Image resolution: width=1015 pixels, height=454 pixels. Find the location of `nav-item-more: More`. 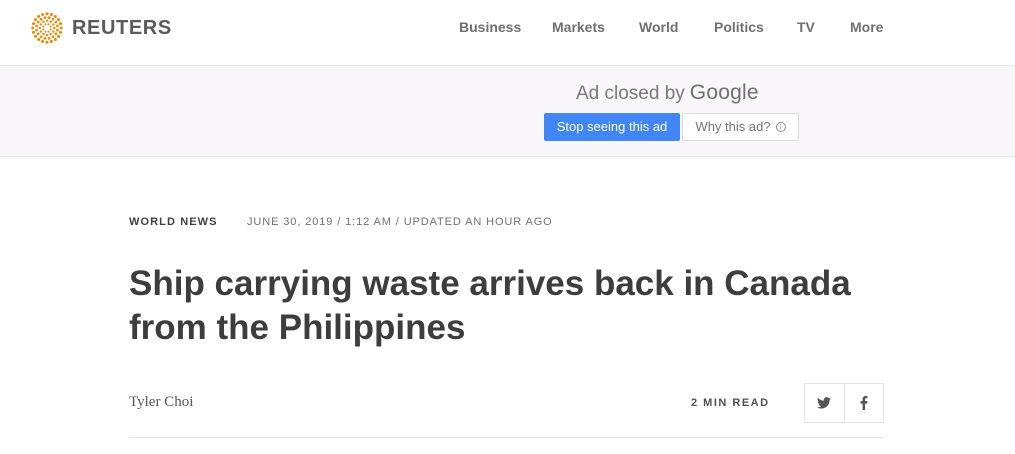

nav-item-more: More is located at coordinates (866, 27).